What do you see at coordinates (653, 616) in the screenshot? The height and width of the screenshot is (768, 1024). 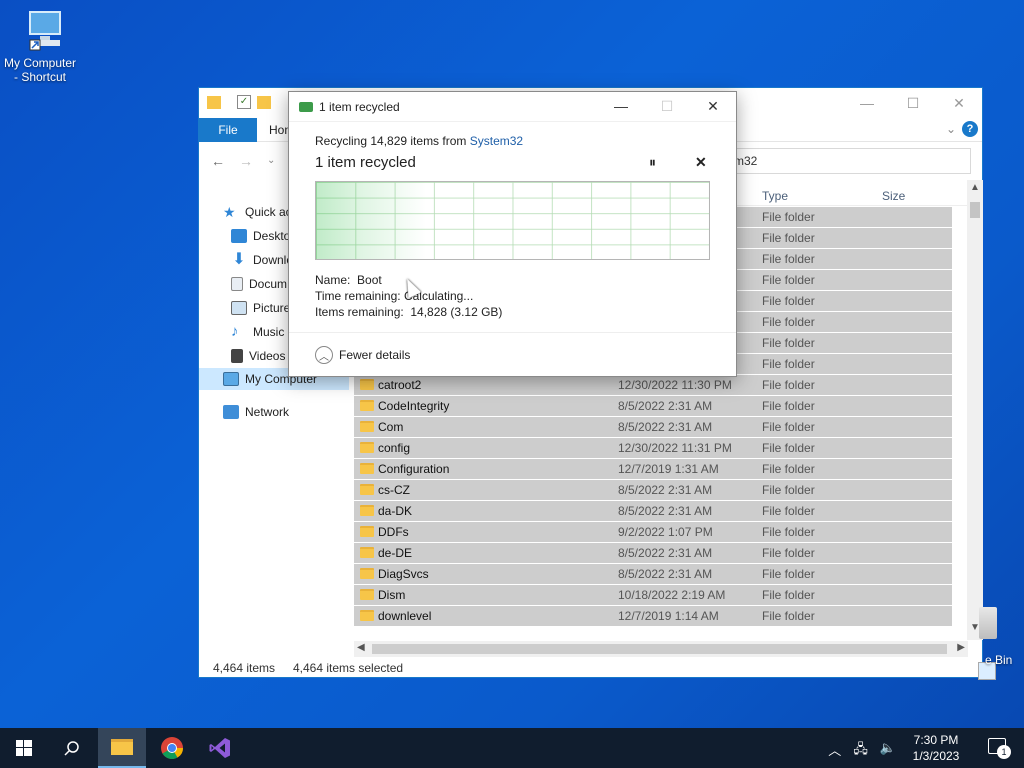 I see `table-row: downlevel 12/7/2019 1:14 AM File folder` at bounding box center [653, 616].